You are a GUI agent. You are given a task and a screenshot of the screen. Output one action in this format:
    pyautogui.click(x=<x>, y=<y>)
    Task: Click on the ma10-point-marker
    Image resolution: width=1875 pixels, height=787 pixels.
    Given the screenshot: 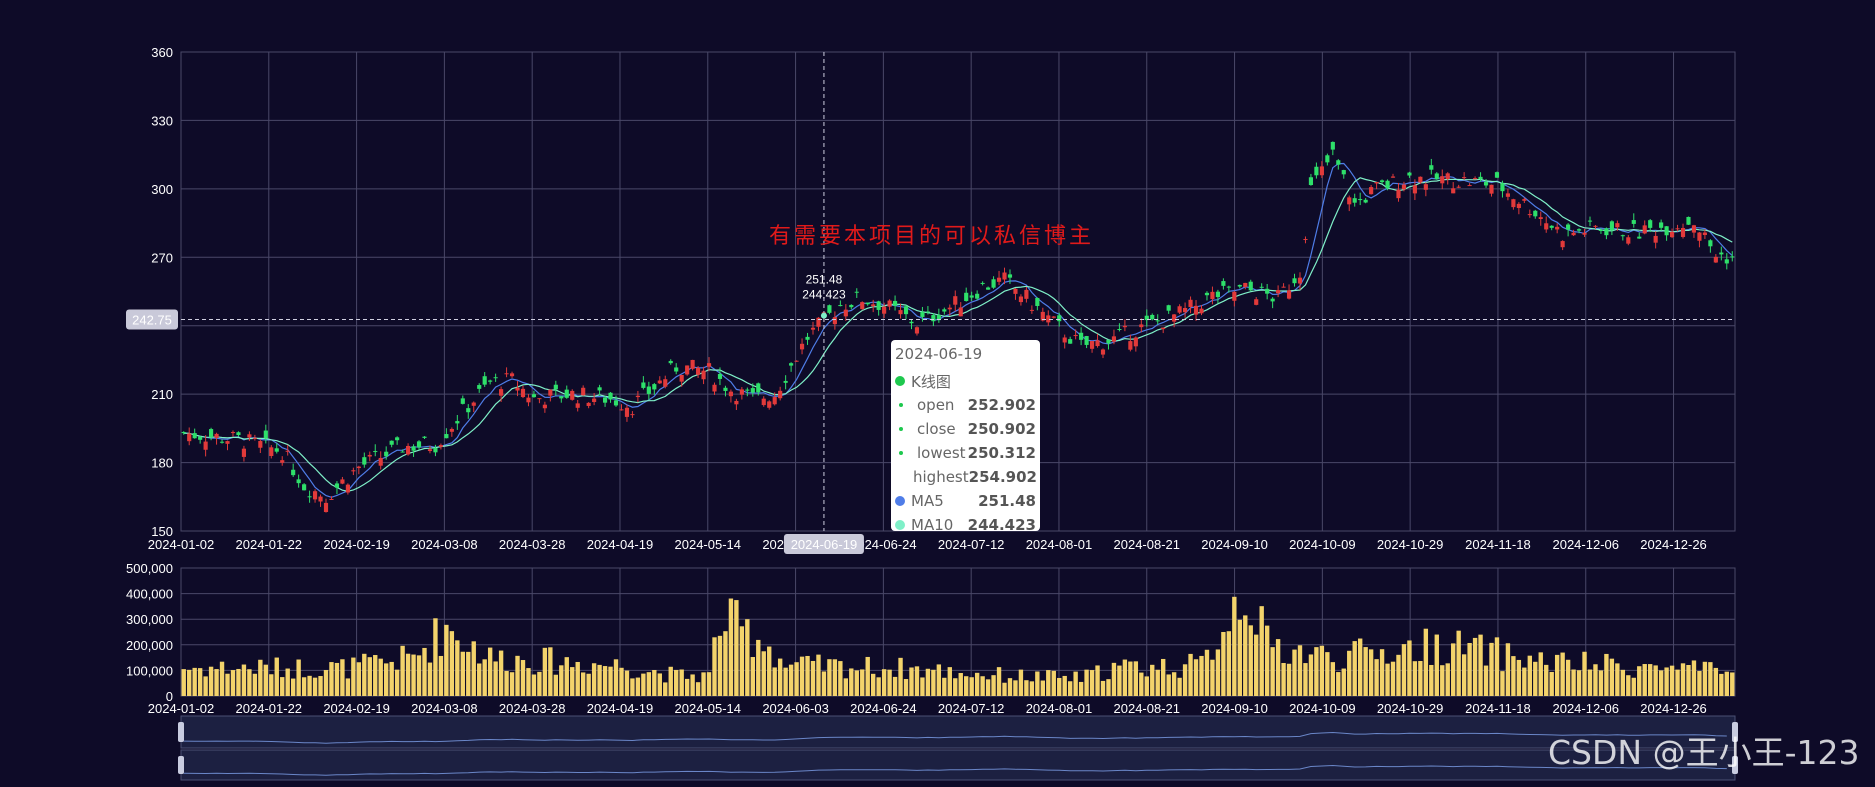 What is the action you would take?
    pyautogui.click(x=823, y=315)
    